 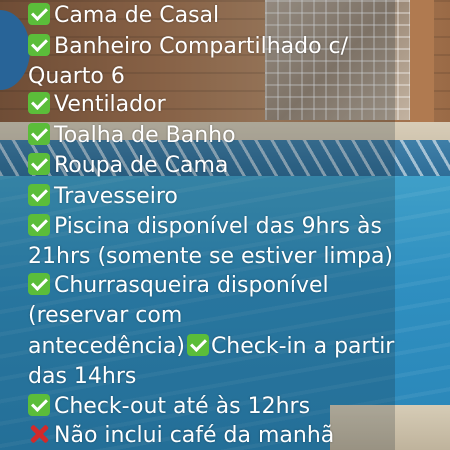 I want to click on list-item: das 14hrs, so click(x=82, y=377).